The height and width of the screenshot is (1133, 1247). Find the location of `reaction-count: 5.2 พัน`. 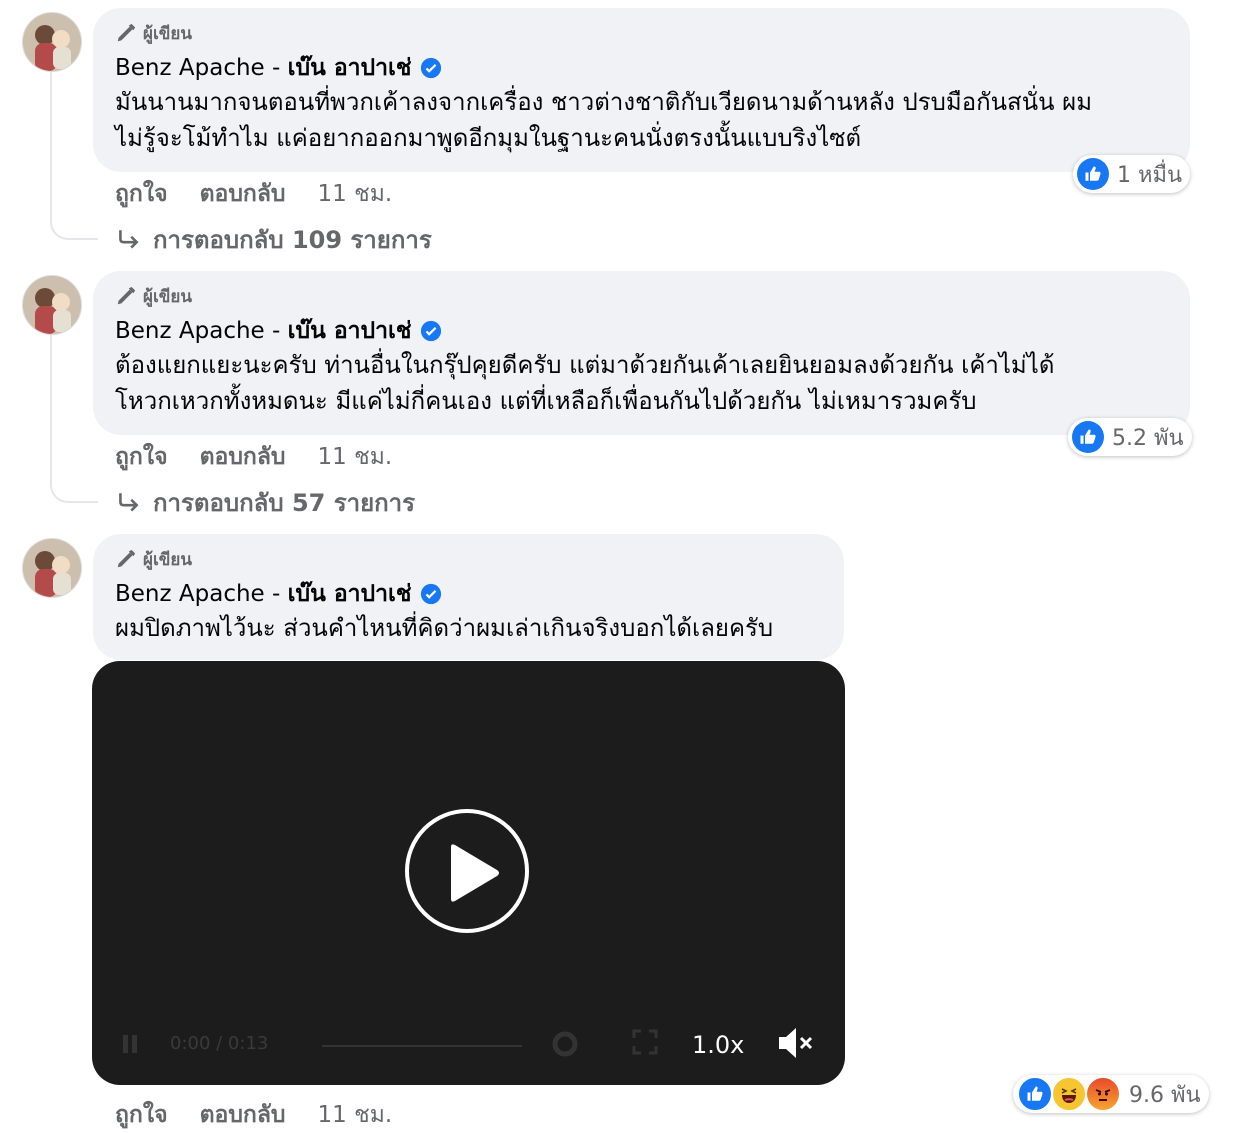

reaction-count: 5.2 พัน is located at coordinates (1148, 438).